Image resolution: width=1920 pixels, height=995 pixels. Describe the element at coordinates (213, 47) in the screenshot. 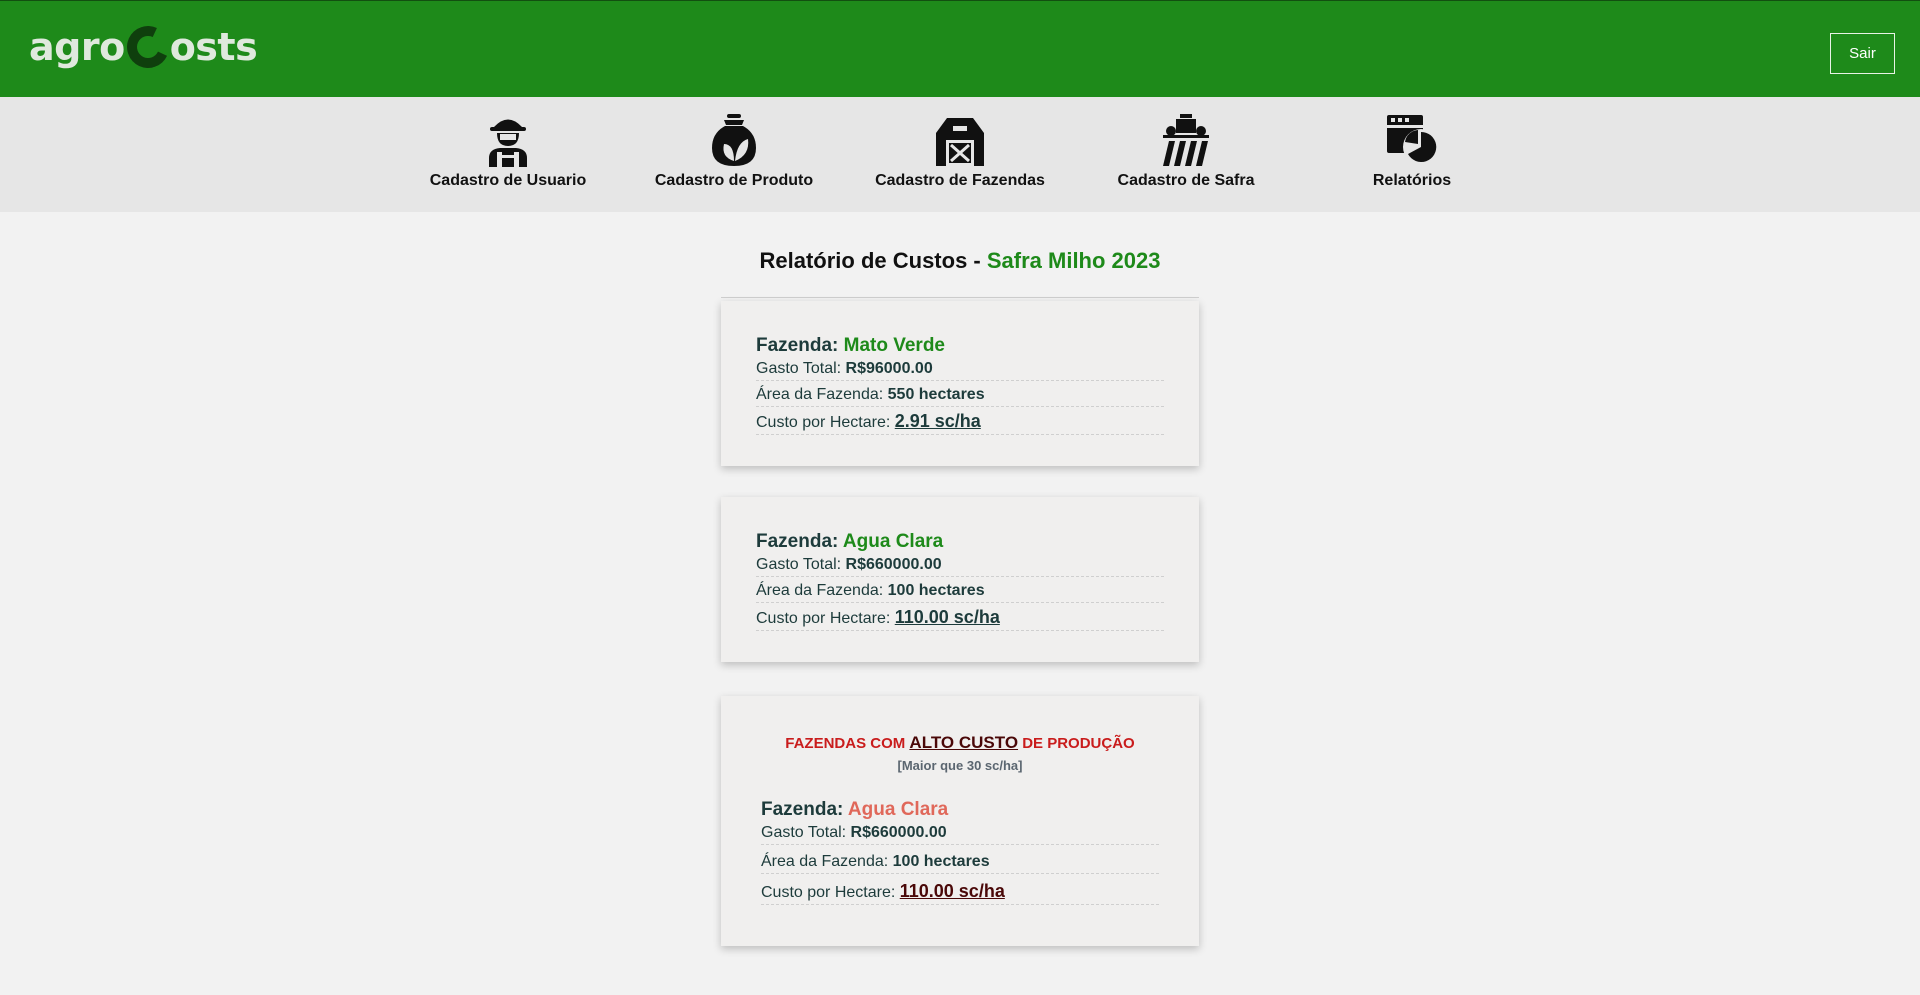

I see `logo-text-osts: osts` at that location.